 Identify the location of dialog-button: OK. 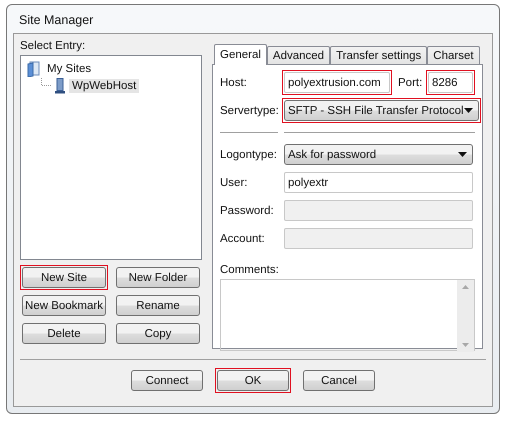
(253, 380).